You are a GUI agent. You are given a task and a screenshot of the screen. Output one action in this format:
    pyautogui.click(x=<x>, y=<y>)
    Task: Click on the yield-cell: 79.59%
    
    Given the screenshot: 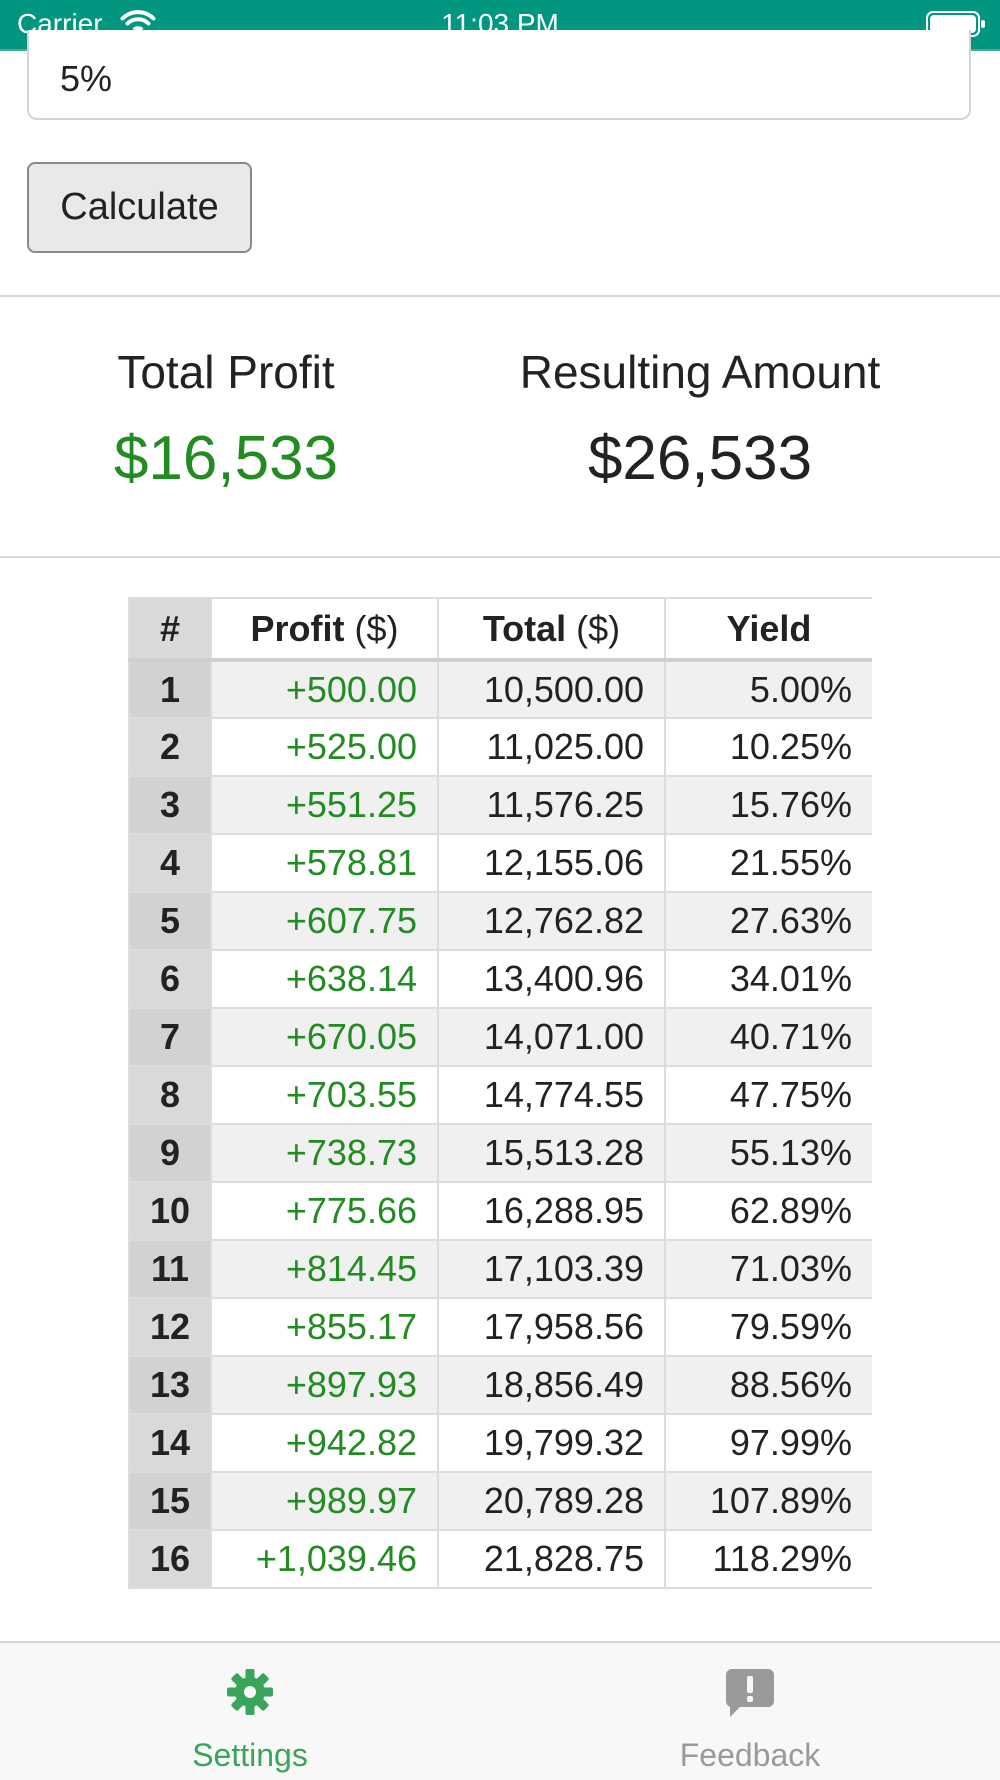 What is the action you would take?
    pyautogui.click(x=768, y=1327)
    